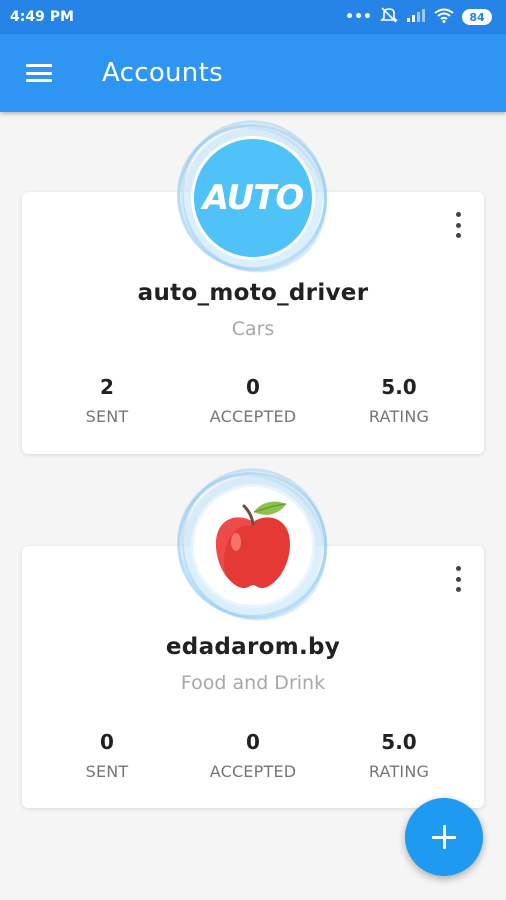  Describe the element at coordinates (253, 647) in the screenshot. I see `account-name: edadarom.by` at that location.